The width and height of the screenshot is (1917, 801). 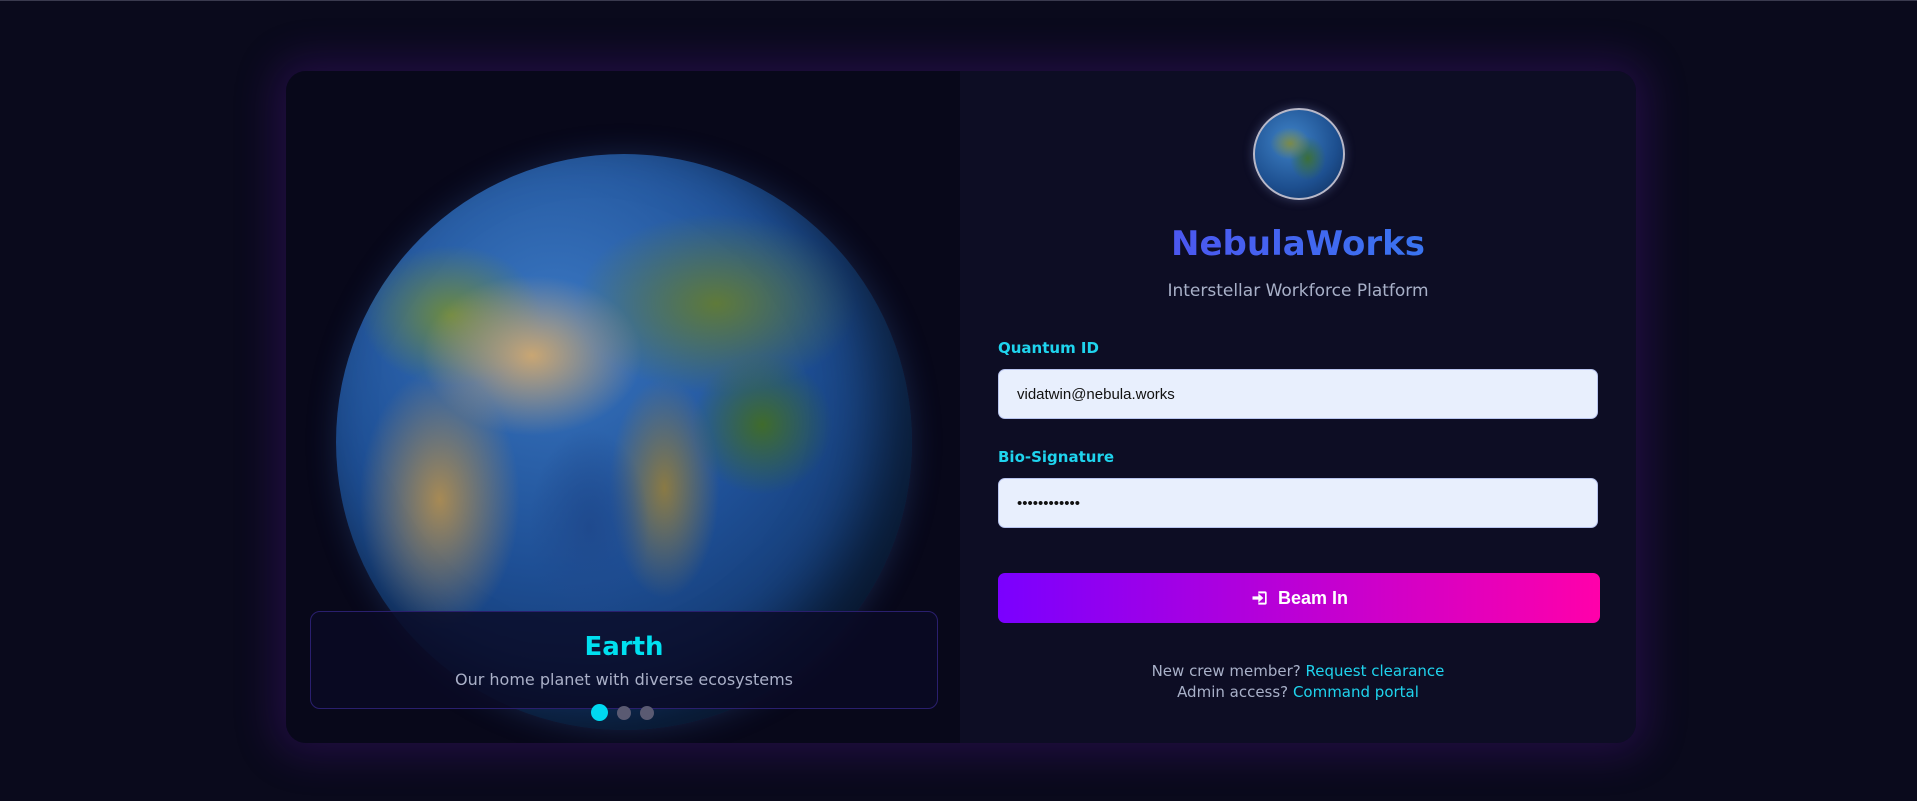 What do you see at coordinates (624, 679) in the screenshot?
I see `slide-subtitle: Our home planet with diverse ecosystems` at bounding box center [624, 679].